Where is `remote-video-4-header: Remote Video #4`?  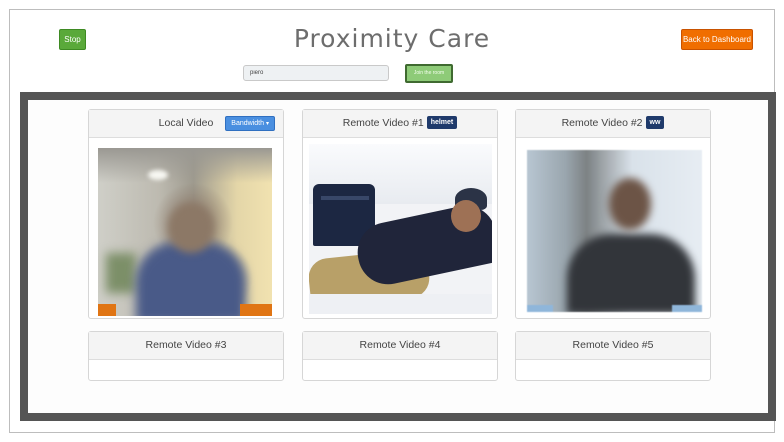
remote-video-4-header: Remote Video #4 is located at coordinates (400, 346).